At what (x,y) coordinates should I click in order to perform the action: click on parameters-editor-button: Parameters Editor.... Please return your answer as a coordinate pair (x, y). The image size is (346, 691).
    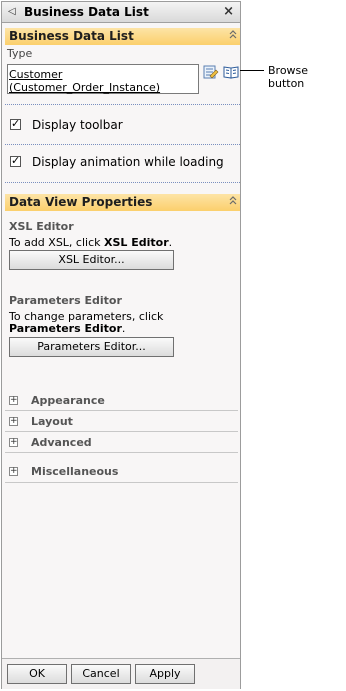
    Looking at the image, I should click on (91, 347).